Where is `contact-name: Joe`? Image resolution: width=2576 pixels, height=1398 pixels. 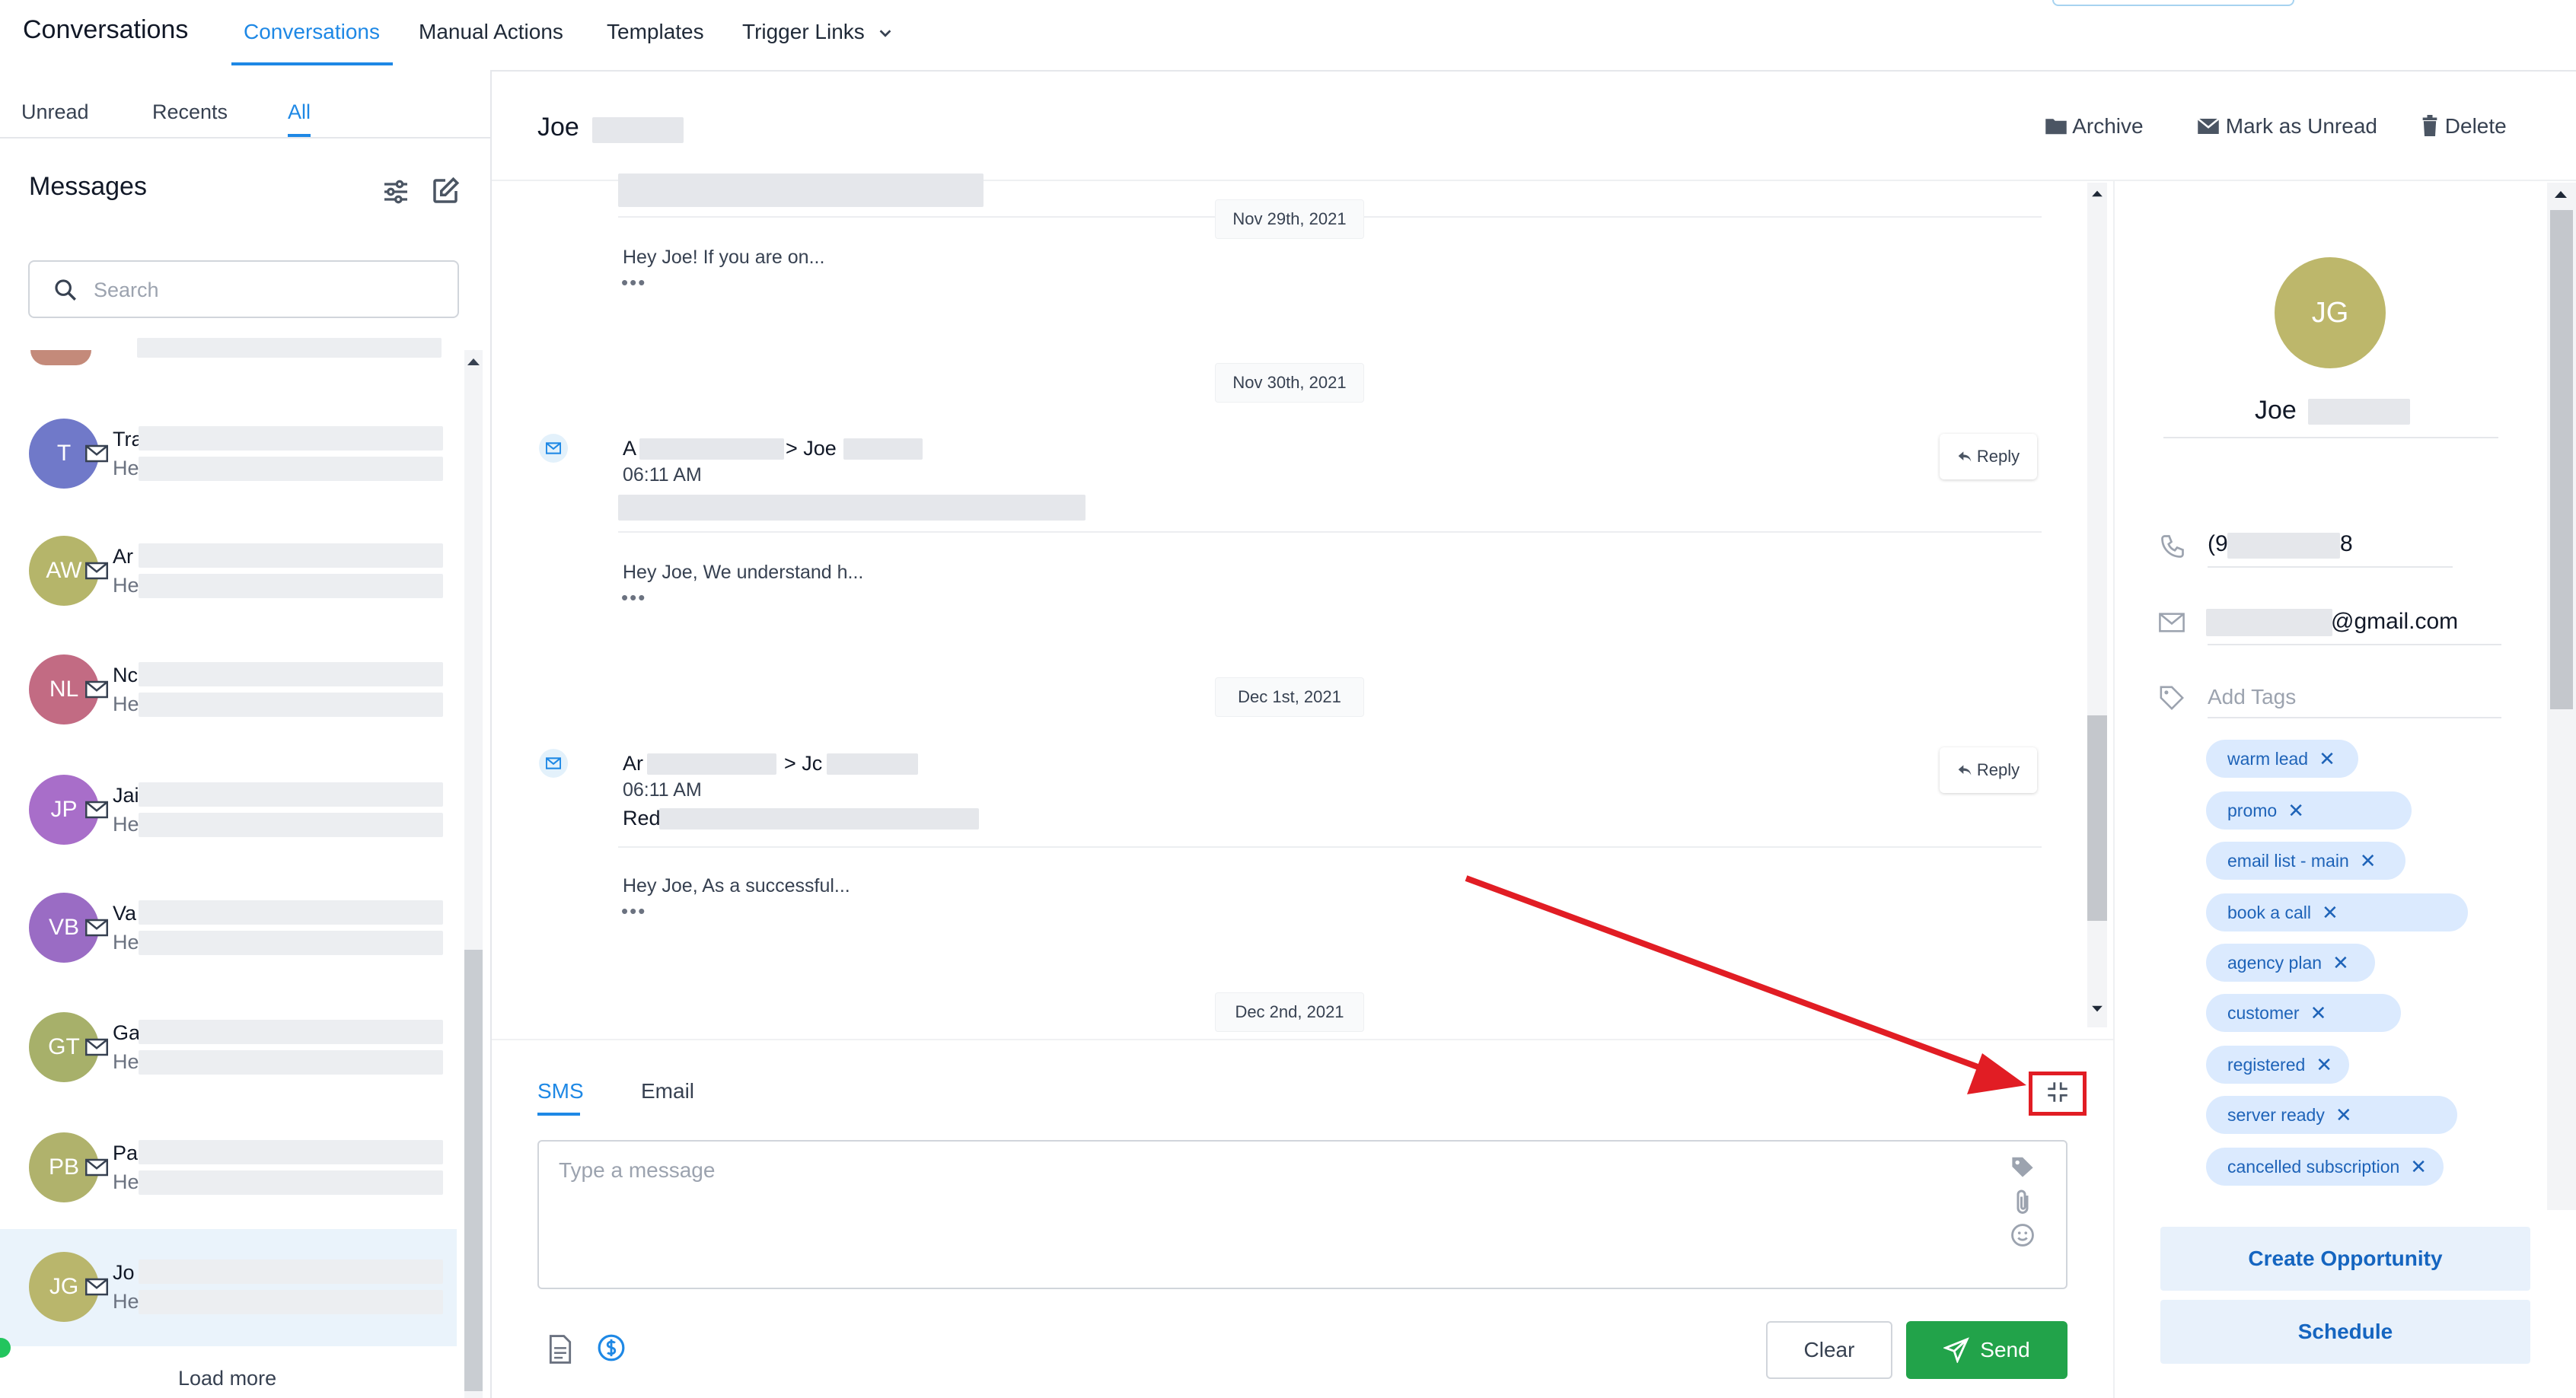
contact-name: Joe is located at coordinates (2276, 411).